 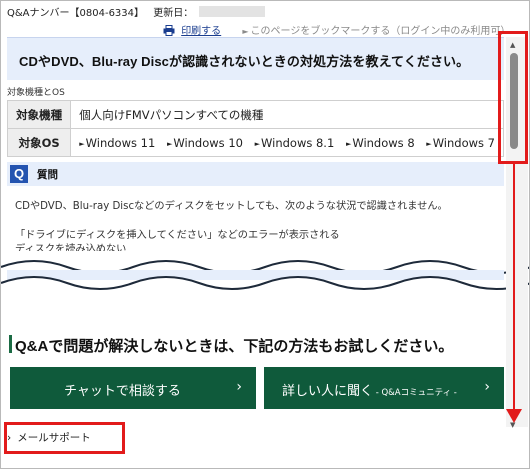 I want to click on table-row: 対象機種 個人向けFMVパソコンすべての機種, so click(x=255, y=114).